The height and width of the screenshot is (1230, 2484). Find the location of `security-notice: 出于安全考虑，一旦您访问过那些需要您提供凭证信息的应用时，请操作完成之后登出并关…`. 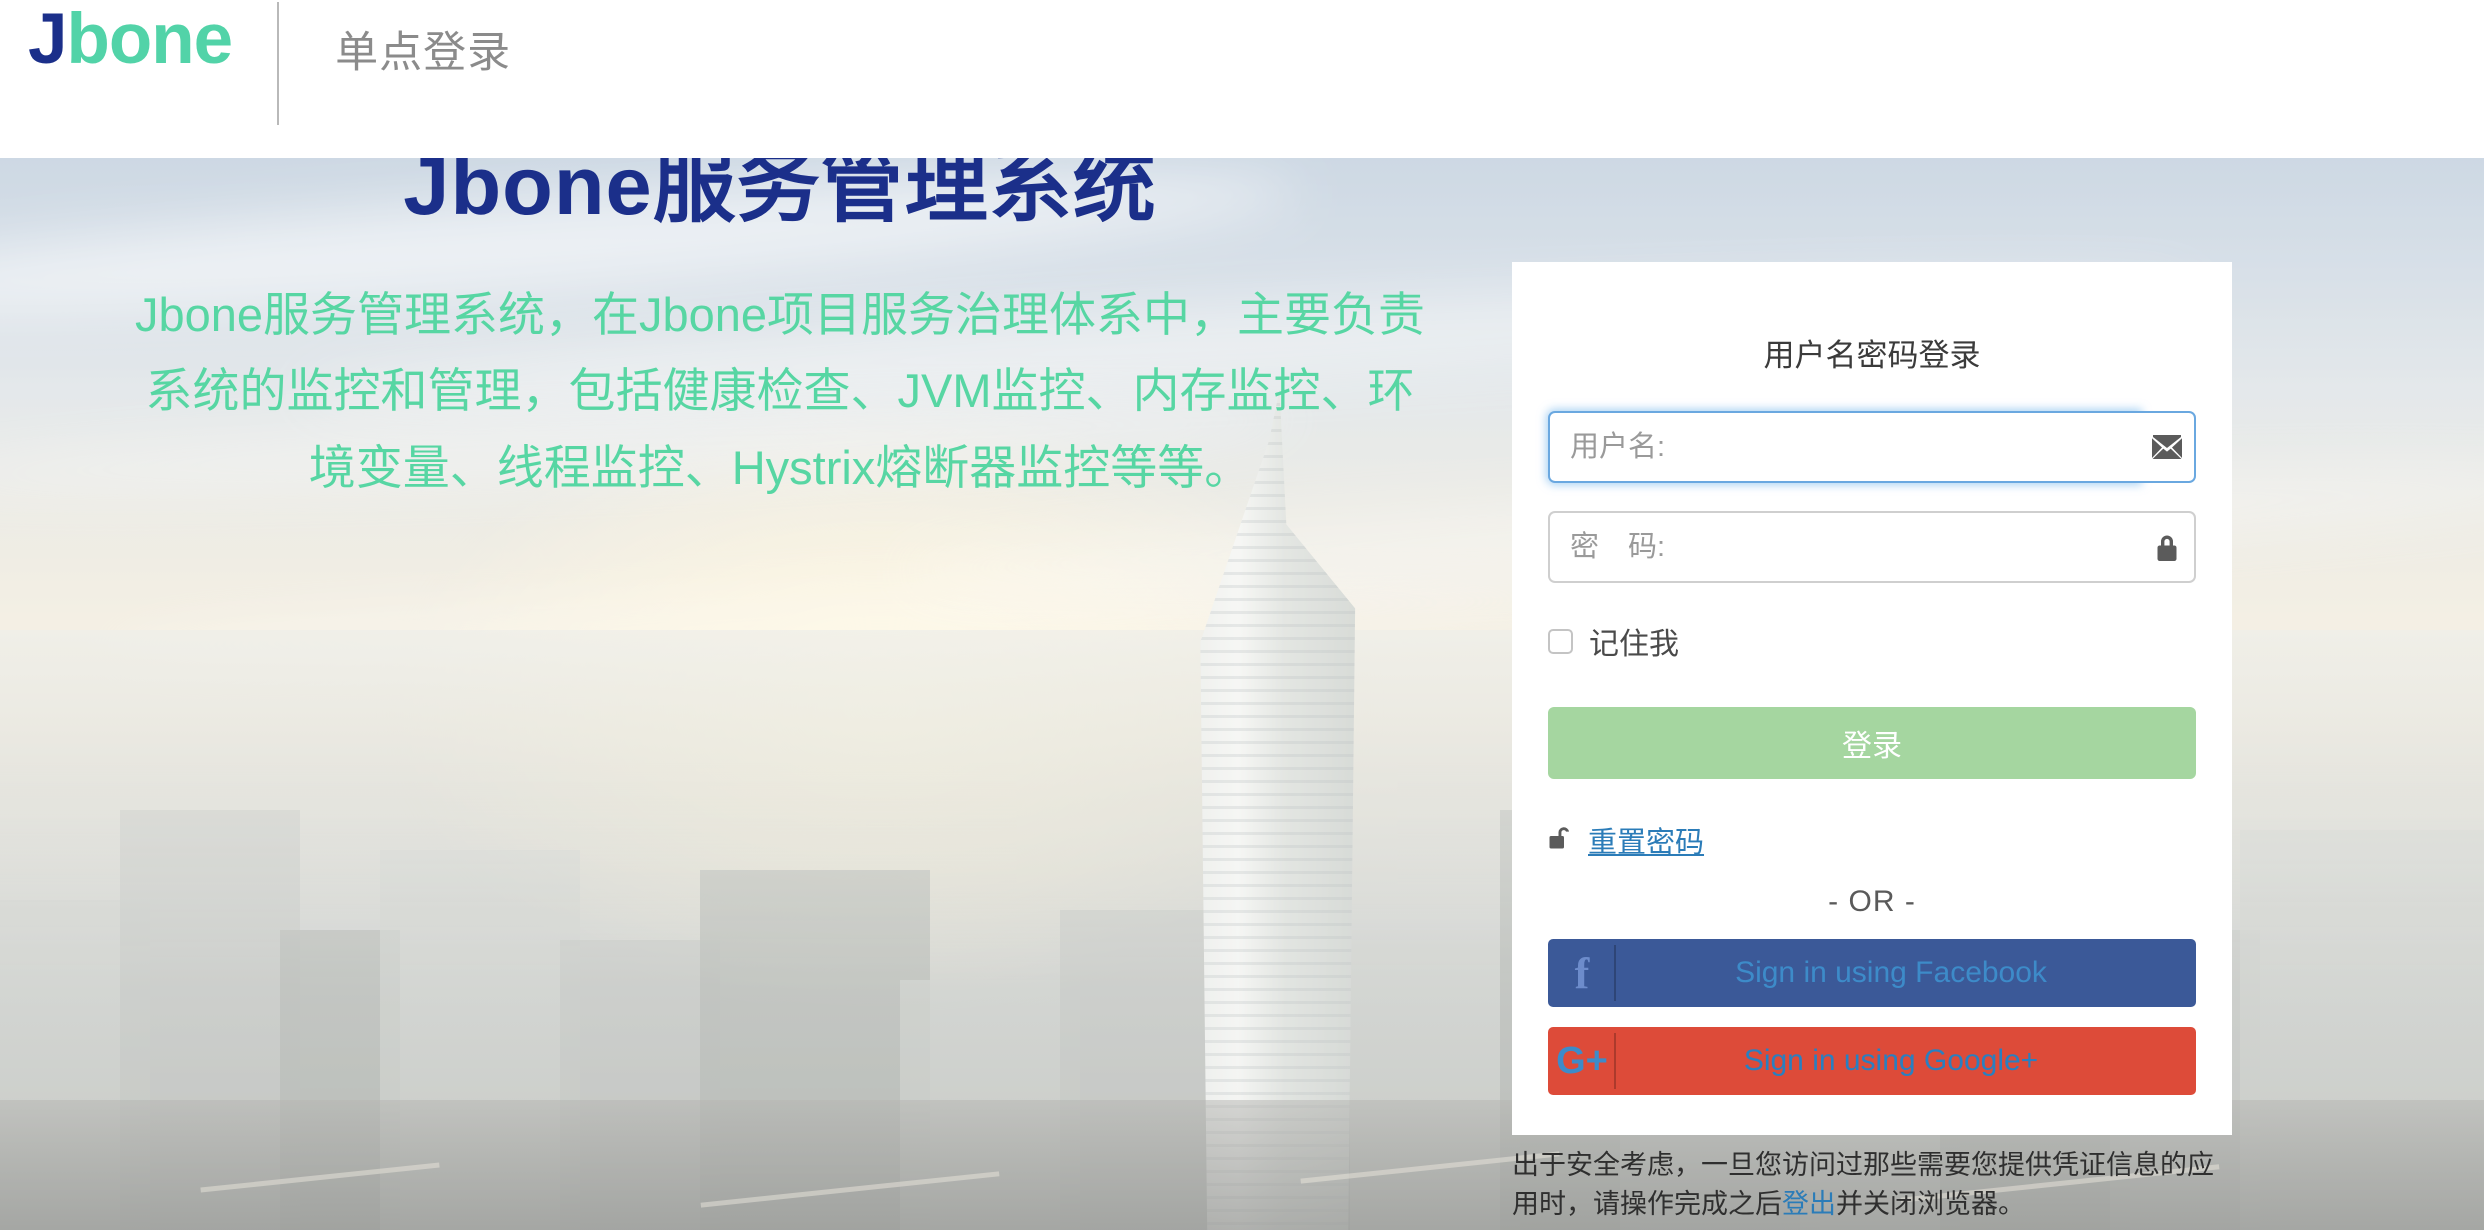

security-notice: 出于安全考虑，一旦您访问过那些需要您提供凭证信息的应用时，请操作完成之后登出并关… is located at coordinates (1872, 1185).